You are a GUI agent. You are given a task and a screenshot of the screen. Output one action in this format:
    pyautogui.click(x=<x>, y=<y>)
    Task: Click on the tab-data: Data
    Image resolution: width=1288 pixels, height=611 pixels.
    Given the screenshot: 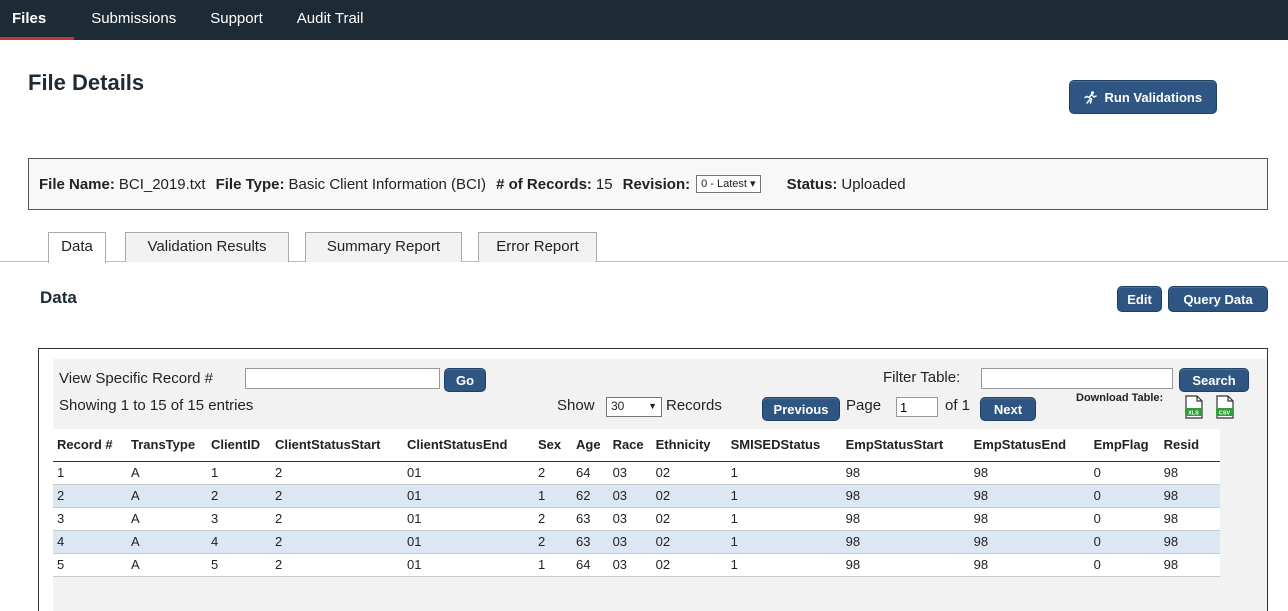 What is the action you would take?
    pyautogui.click(x=77, y=247)
    